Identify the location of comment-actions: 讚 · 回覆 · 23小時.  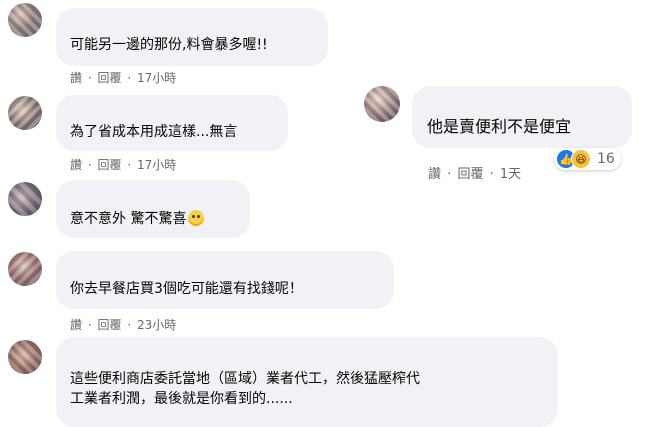
(123, 324).